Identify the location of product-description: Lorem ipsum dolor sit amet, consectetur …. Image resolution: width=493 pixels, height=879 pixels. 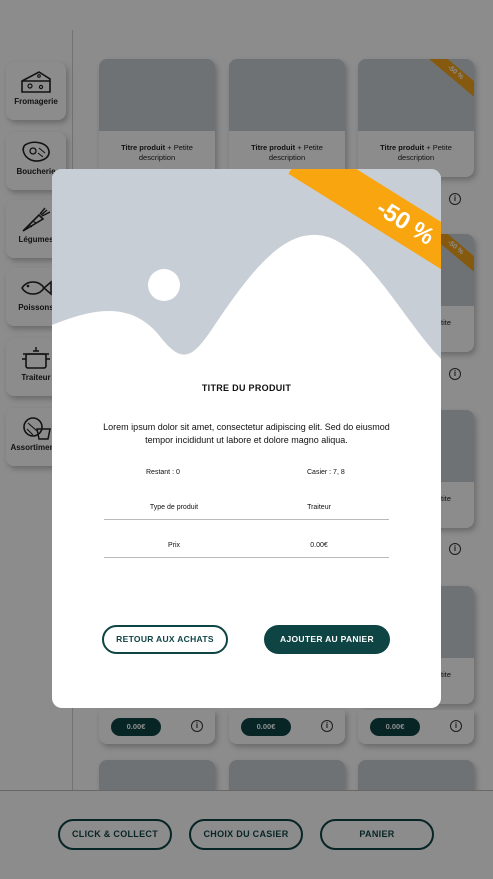
(246, 433).